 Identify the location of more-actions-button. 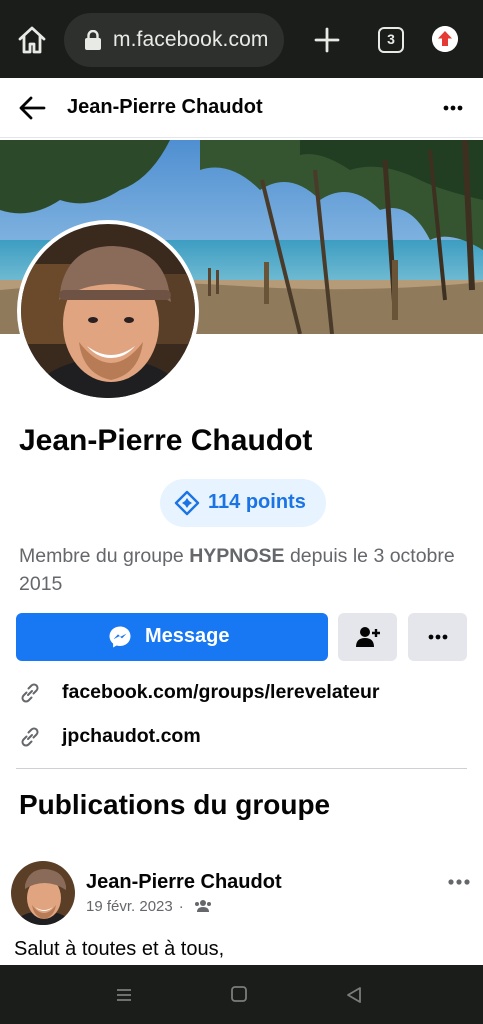
(437, 637).